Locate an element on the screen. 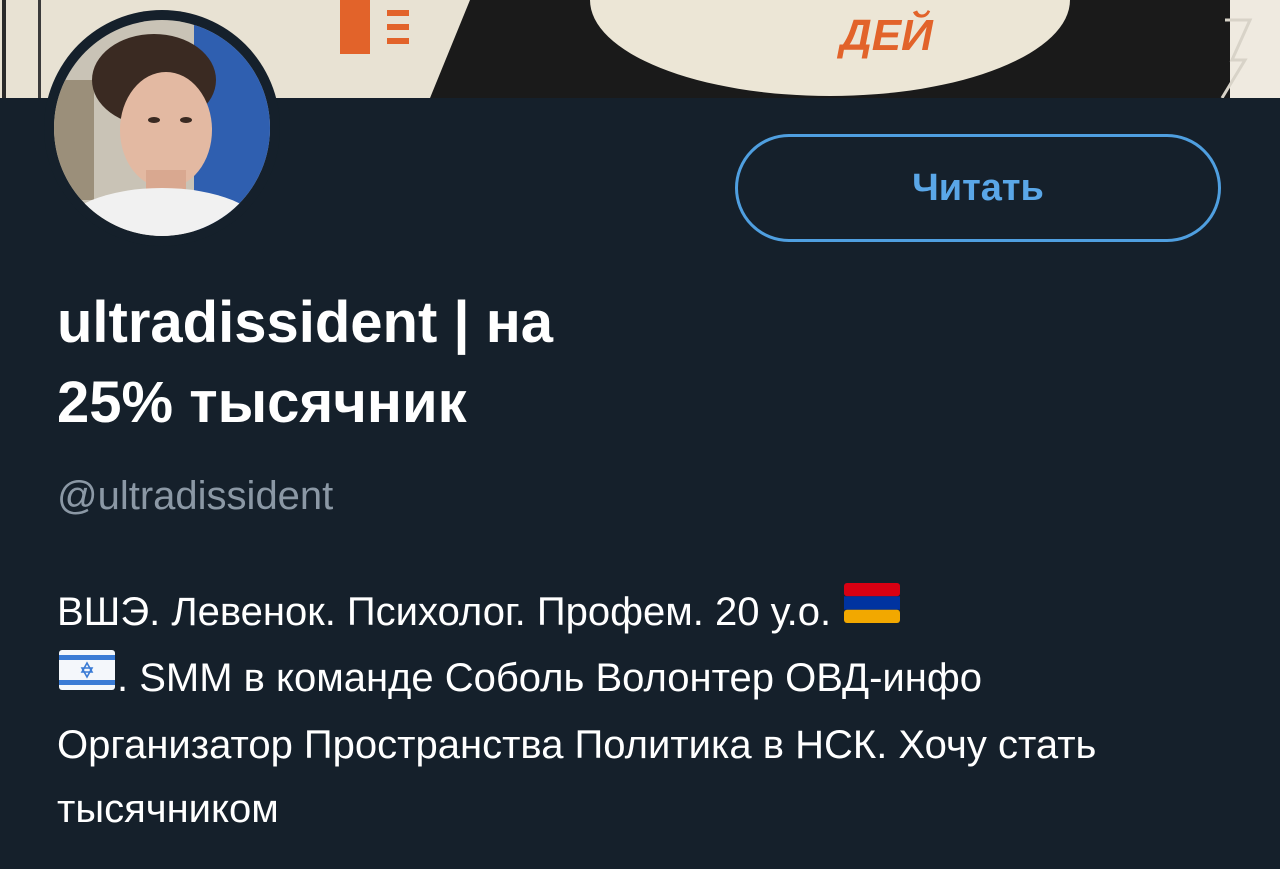  display-name-line1: ultradissident | на is located at coordinates (305, 322).